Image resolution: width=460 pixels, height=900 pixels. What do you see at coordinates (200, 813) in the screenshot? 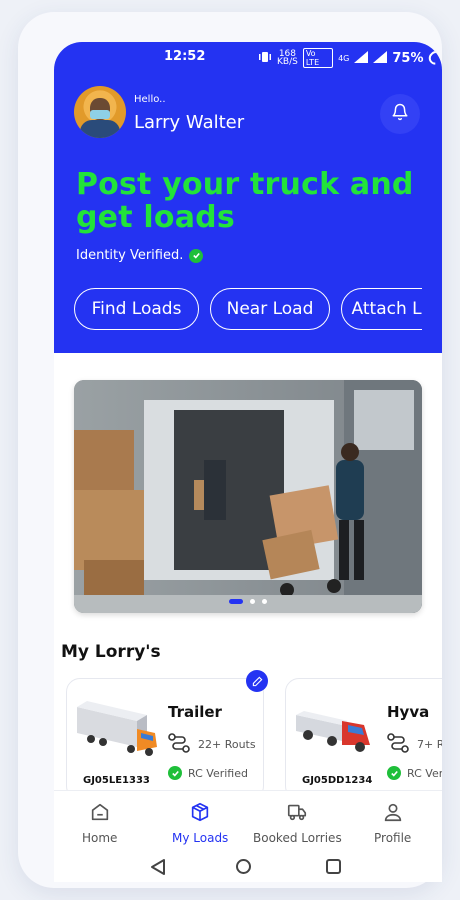
I see `box-icon` at bounding box center [200, 813].